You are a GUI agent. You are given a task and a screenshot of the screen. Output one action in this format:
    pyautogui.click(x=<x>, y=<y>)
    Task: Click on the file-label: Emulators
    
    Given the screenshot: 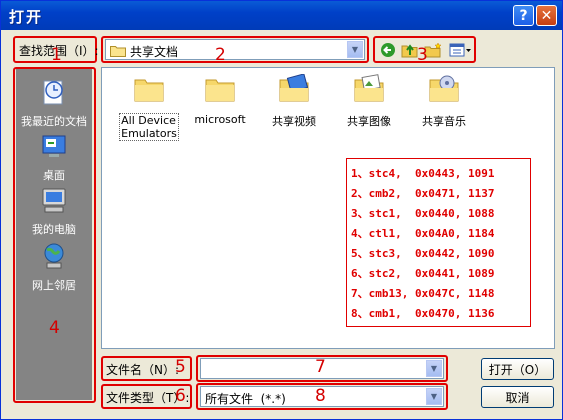 What is the action you would take?
    pyautogui.click(x=149, y=133)
    